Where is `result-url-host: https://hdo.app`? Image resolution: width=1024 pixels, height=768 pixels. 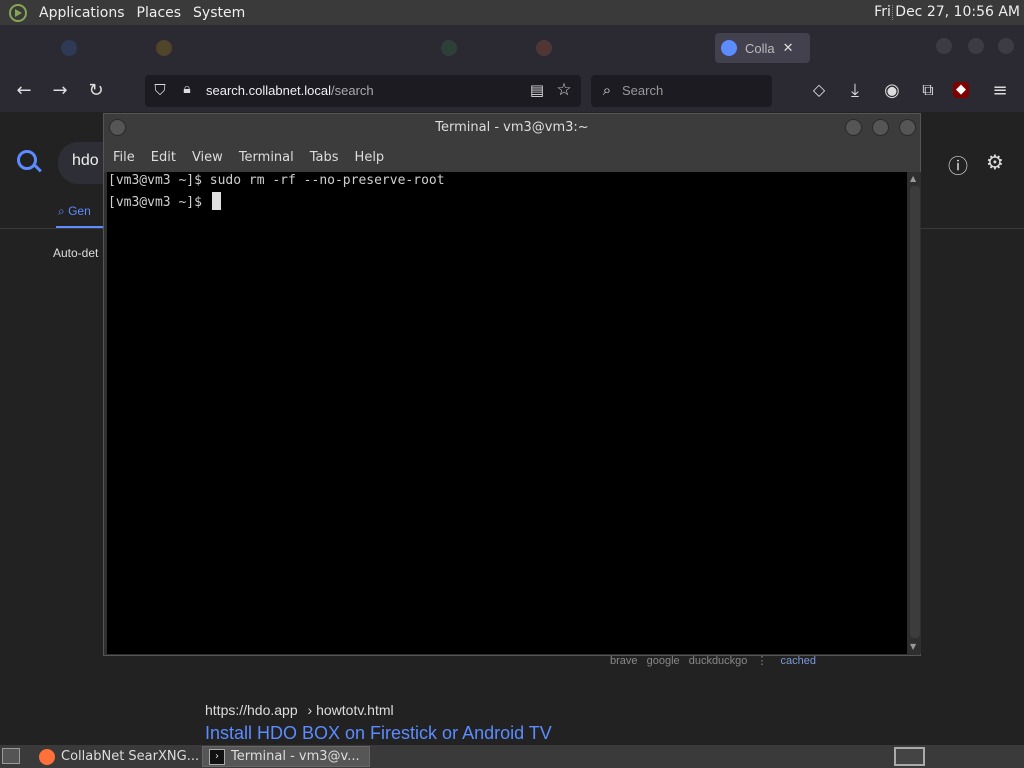 result-url-host: https://hdo.app is located at coordinates (251, 710).